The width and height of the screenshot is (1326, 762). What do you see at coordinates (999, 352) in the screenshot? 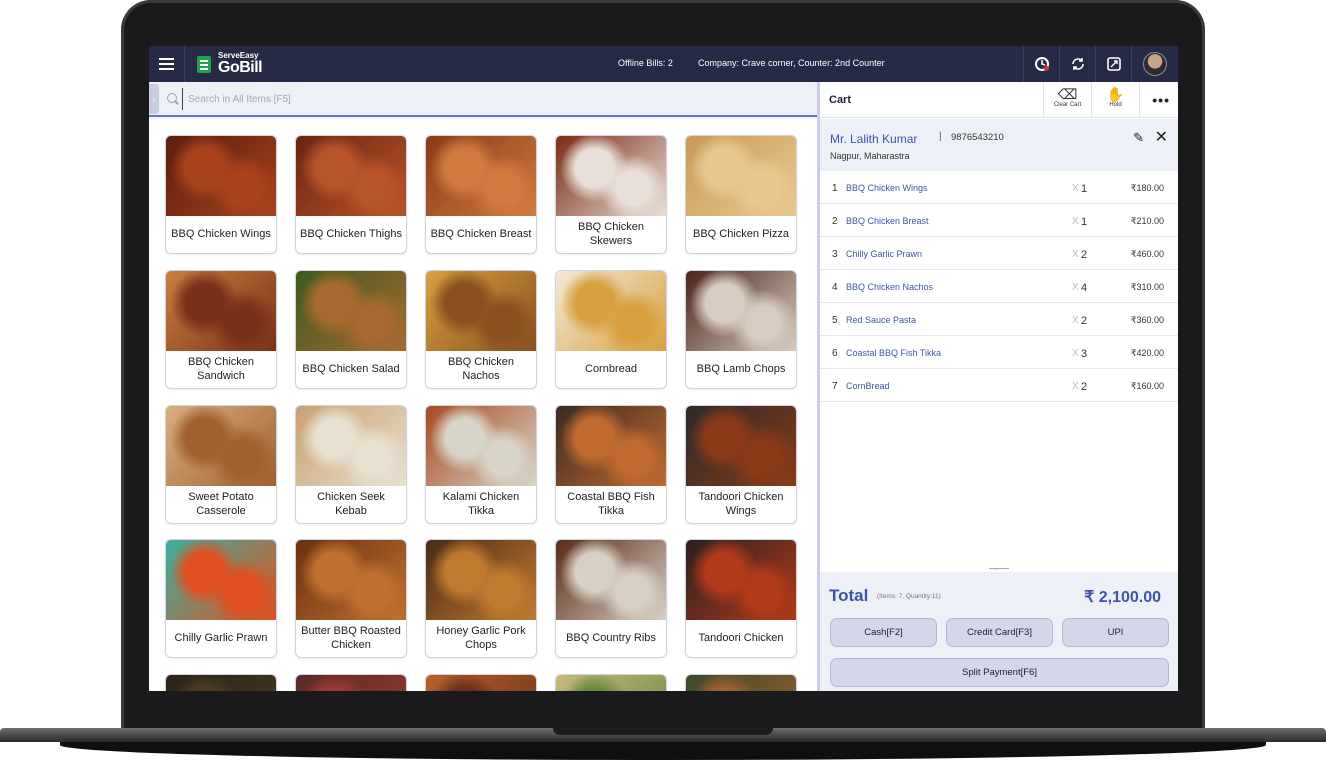
I see `cart-line: 6 Coastal BBQ Fish Tikka X 3 ₹420.00` at bounding box center [999, 352].